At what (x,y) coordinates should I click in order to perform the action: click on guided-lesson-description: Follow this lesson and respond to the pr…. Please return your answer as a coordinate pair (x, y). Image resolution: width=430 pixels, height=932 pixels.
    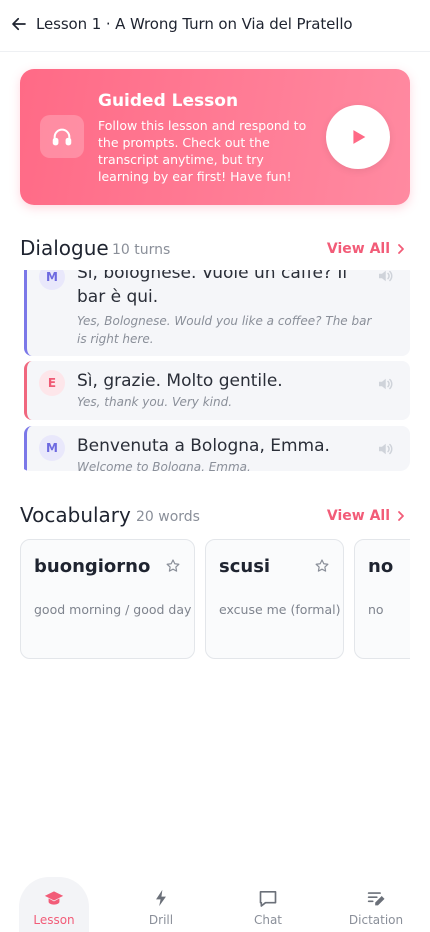
    Looking at the image, I should click on (202, 151).